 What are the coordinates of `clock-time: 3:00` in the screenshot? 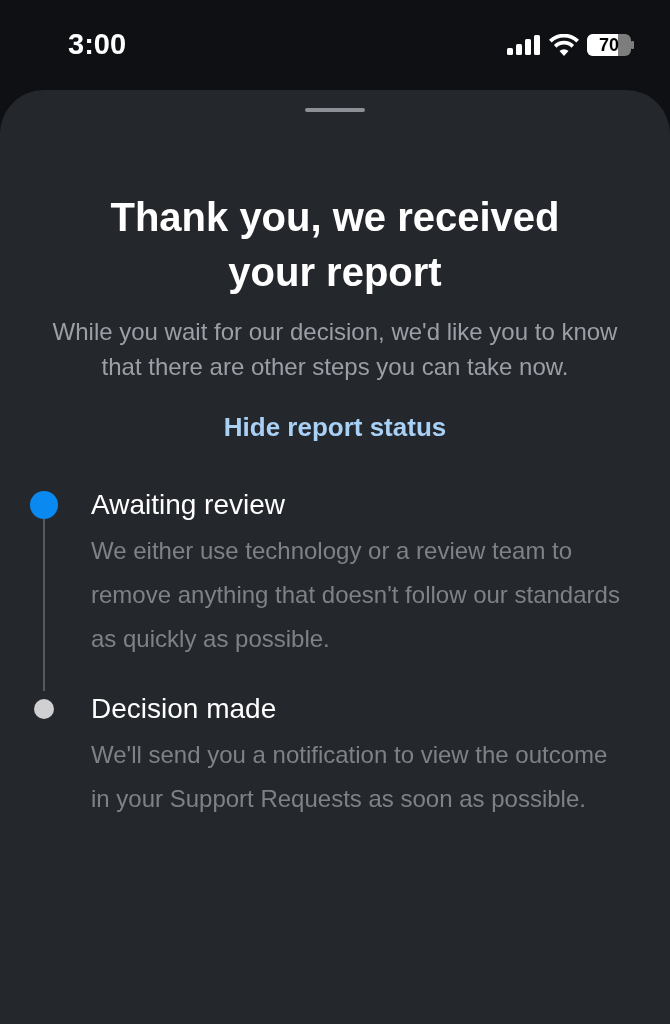 It's located at (97, 45).